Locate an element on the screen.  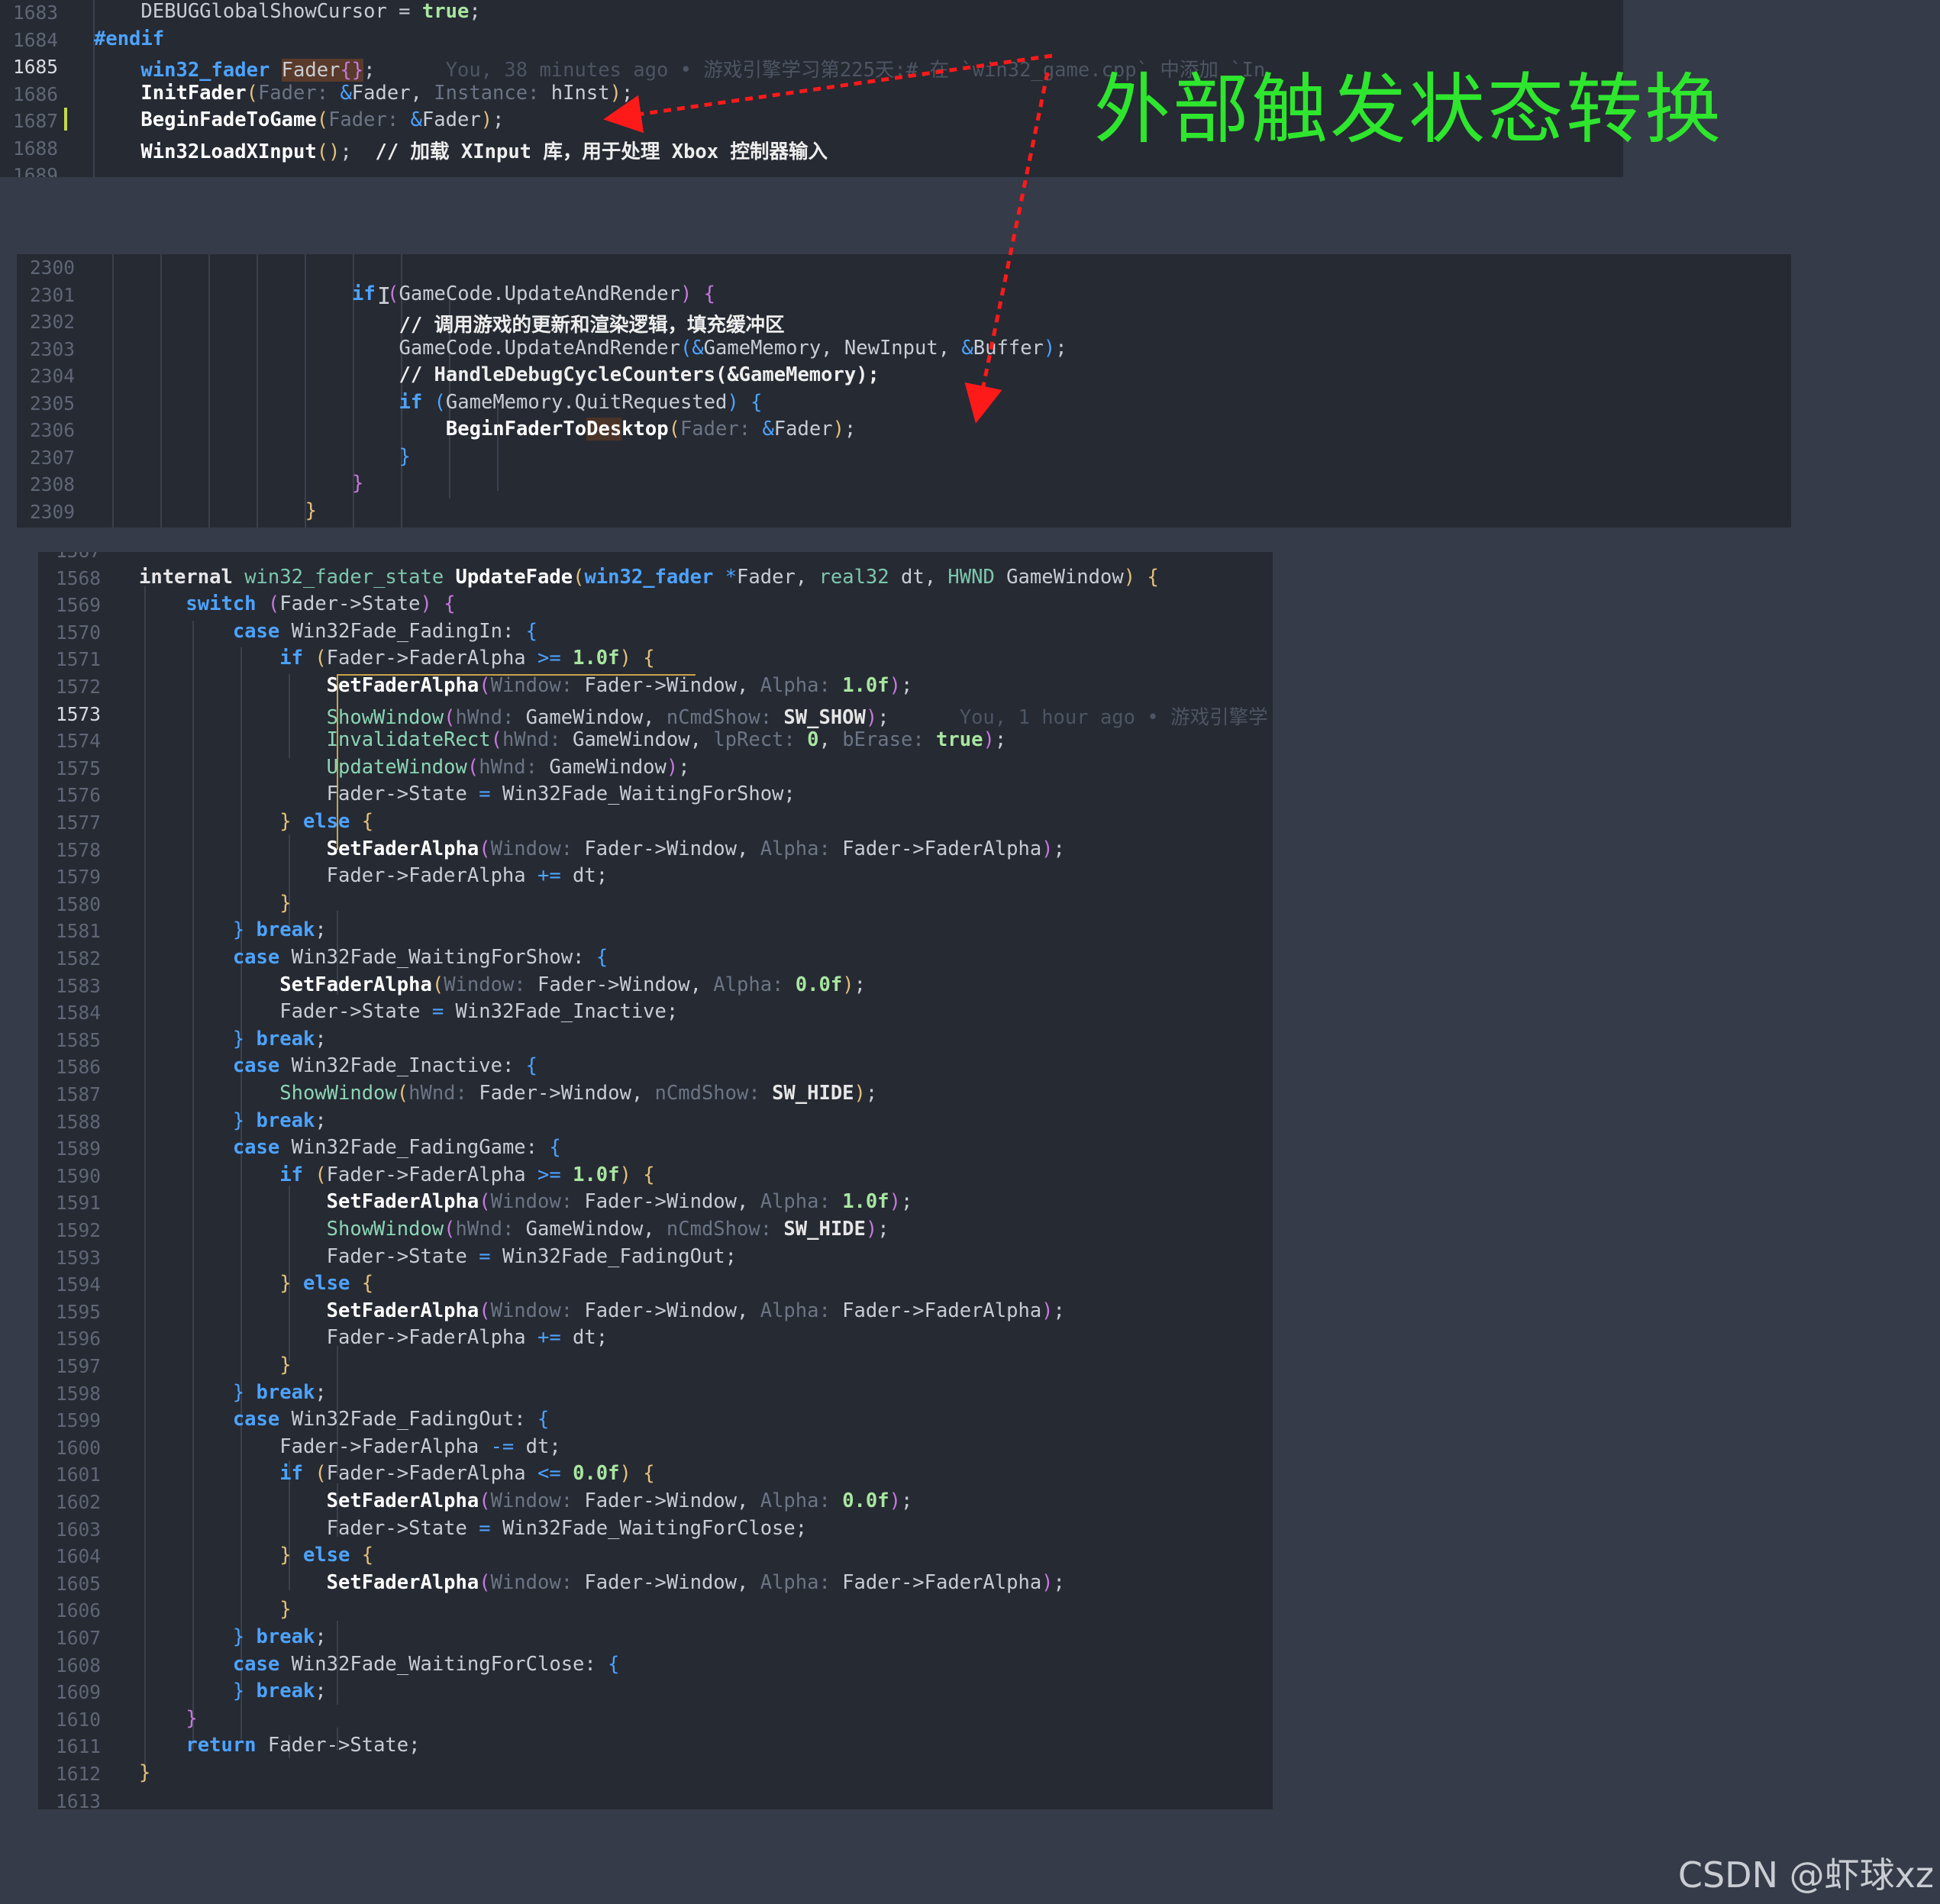
code-line: Fader->State = Win32Fade_Inactive; is located at coordinates (409, 1011).